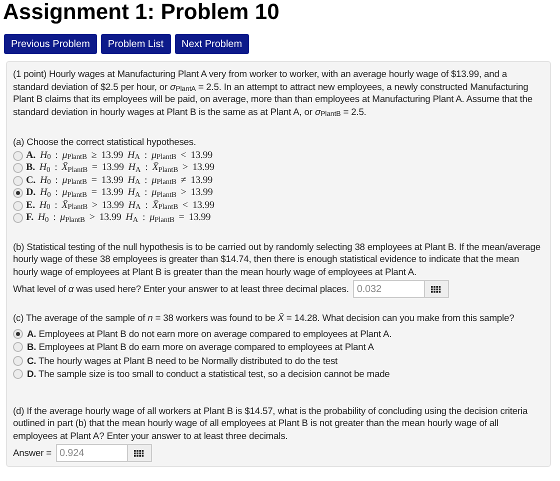  I want to click on nav-button: Previous Problem, so click(50, 44).